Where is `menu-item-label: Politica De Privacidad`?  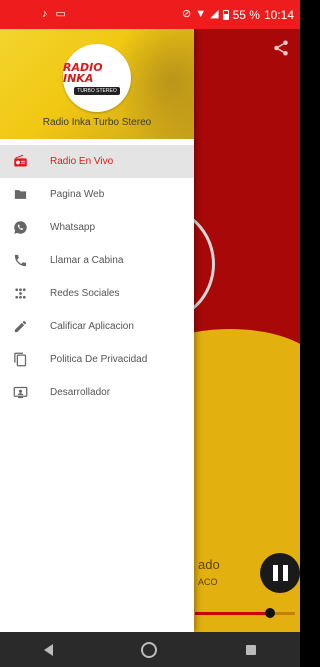 menu-item-label: Politica De Privacidad is located at coordinates (99, 359).